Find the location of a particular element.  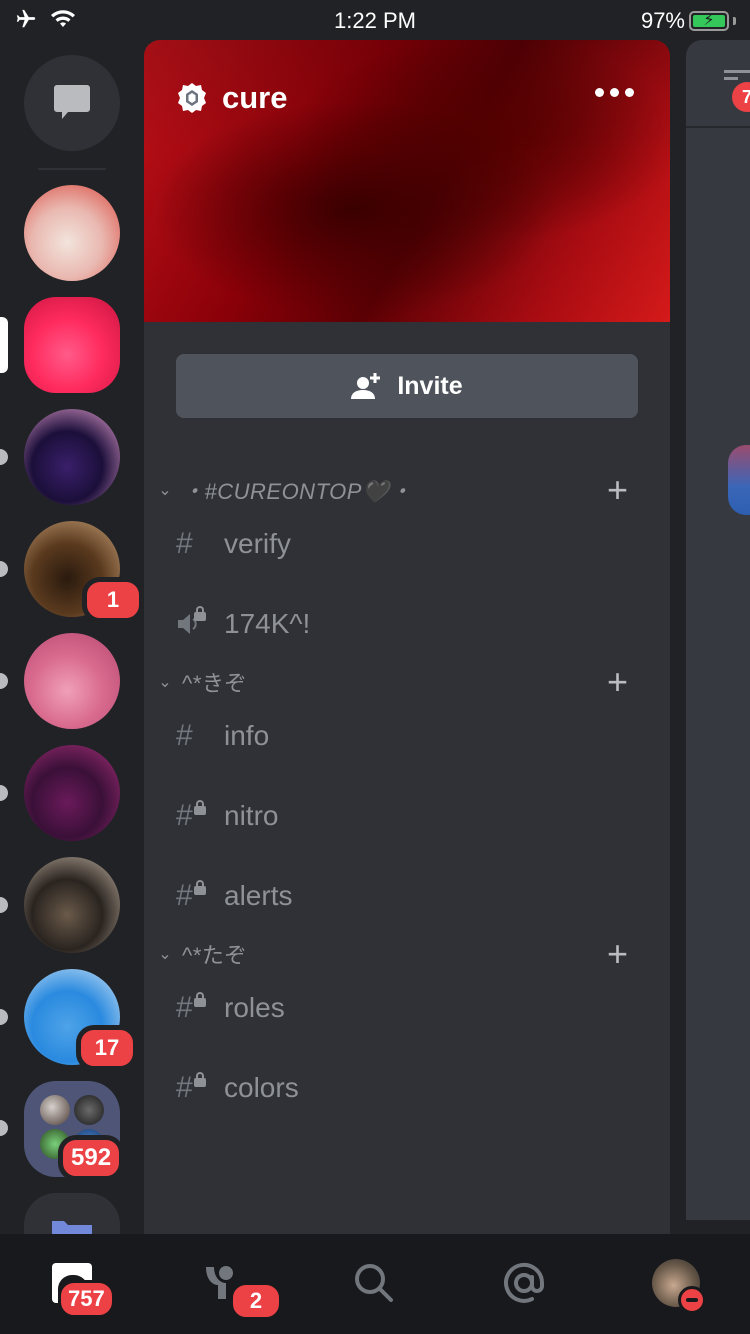

channel-item: # alerts is located at coordinates (406, 896).